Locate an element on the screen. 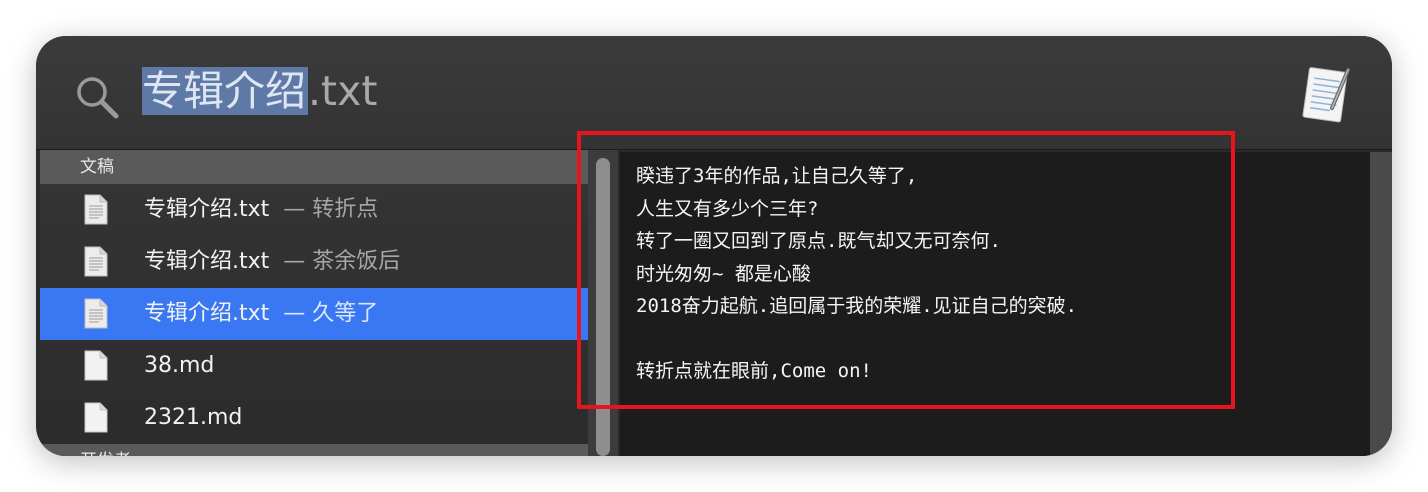 This screenshot has width=1428, height=492. section-header-developer: 开发者 is located at coordinates (314, 450).